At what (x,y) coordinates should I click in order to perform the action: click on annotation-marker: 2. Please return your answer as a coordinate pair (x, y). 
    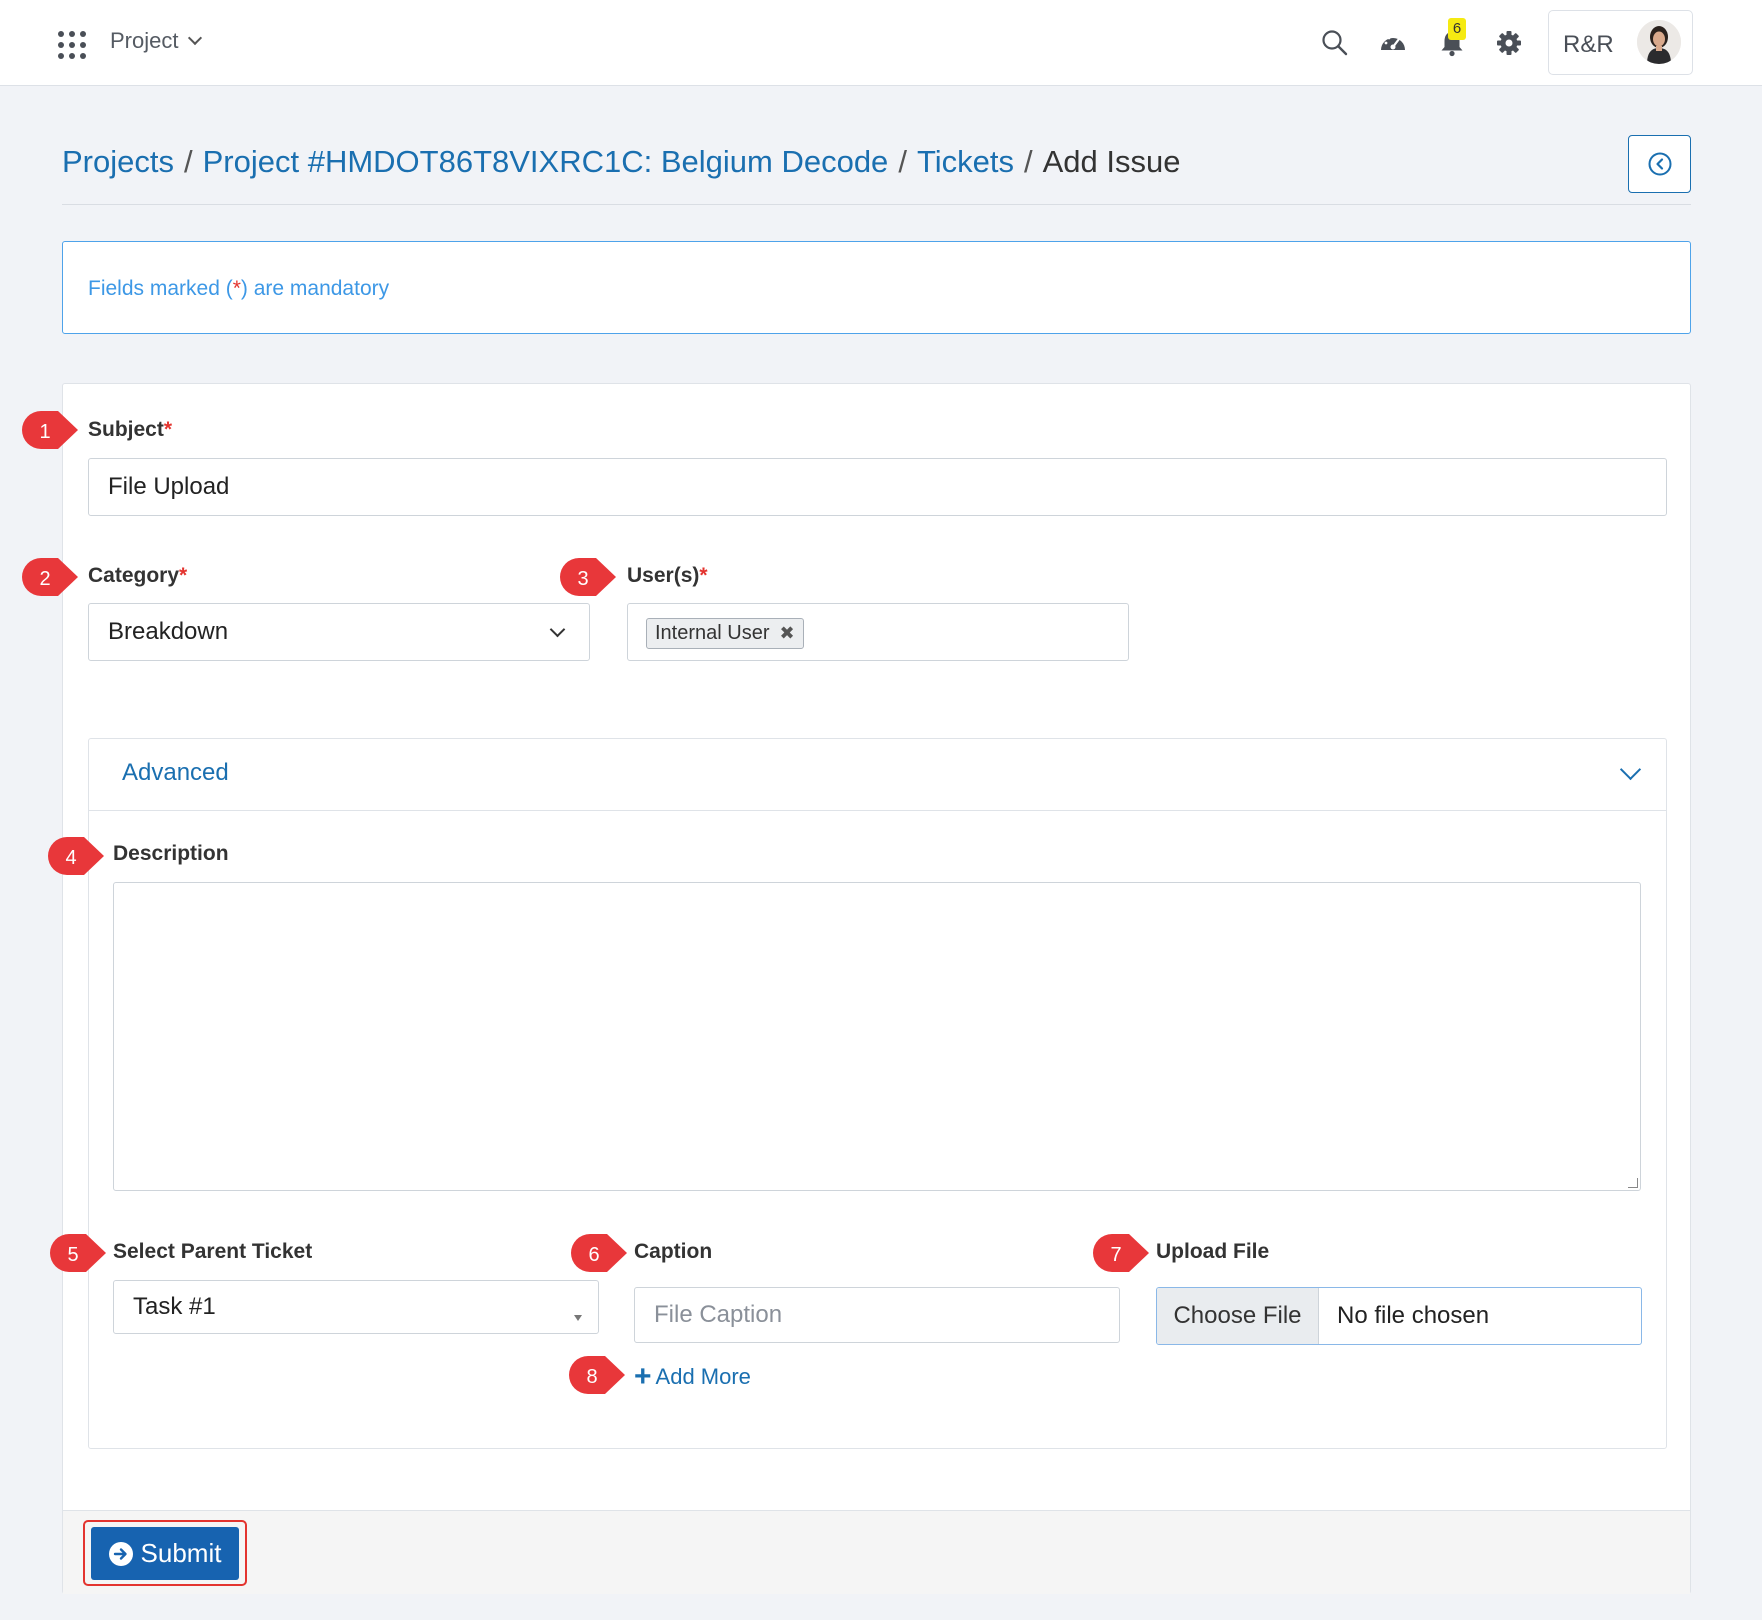
    Looking at the image, I should click on (50, 577).